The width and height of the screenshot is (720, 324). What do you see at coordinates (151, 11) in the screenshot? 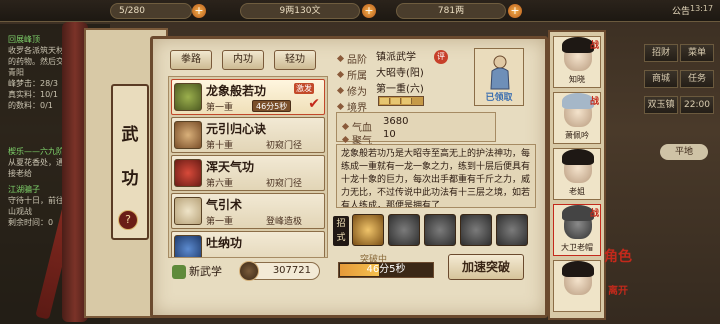
I see `stamina-counter: 5/280` at bounding box center [151, 11].